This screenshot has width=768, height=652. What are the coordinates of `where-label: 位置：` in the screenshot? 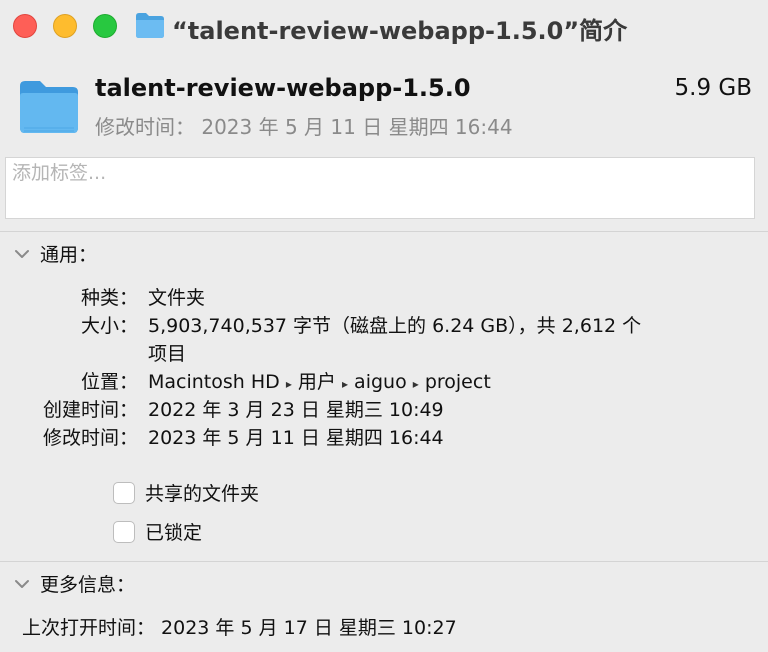 It's located at (109, 382).